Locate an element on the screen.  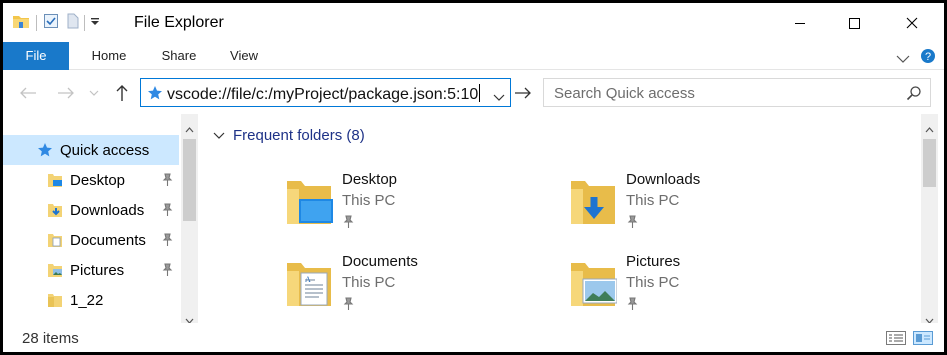
maximize-icon is located at coordinates (854, 23).